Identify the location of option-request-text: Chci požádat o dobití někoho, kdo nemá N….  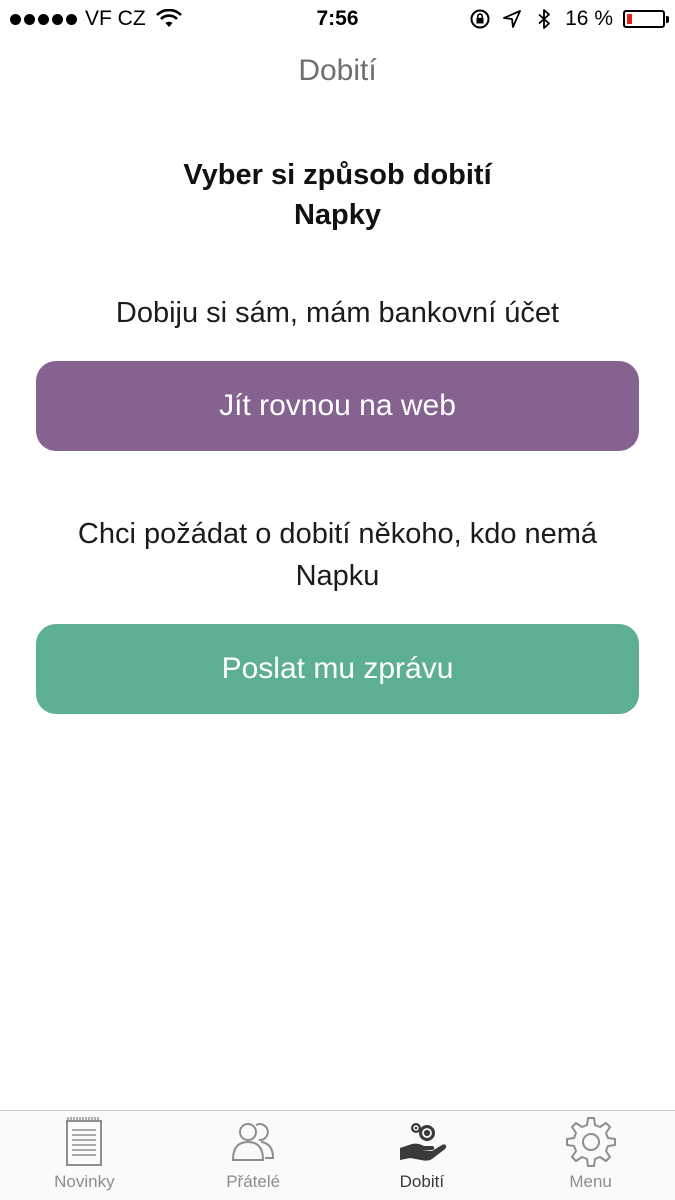
(337, 555).